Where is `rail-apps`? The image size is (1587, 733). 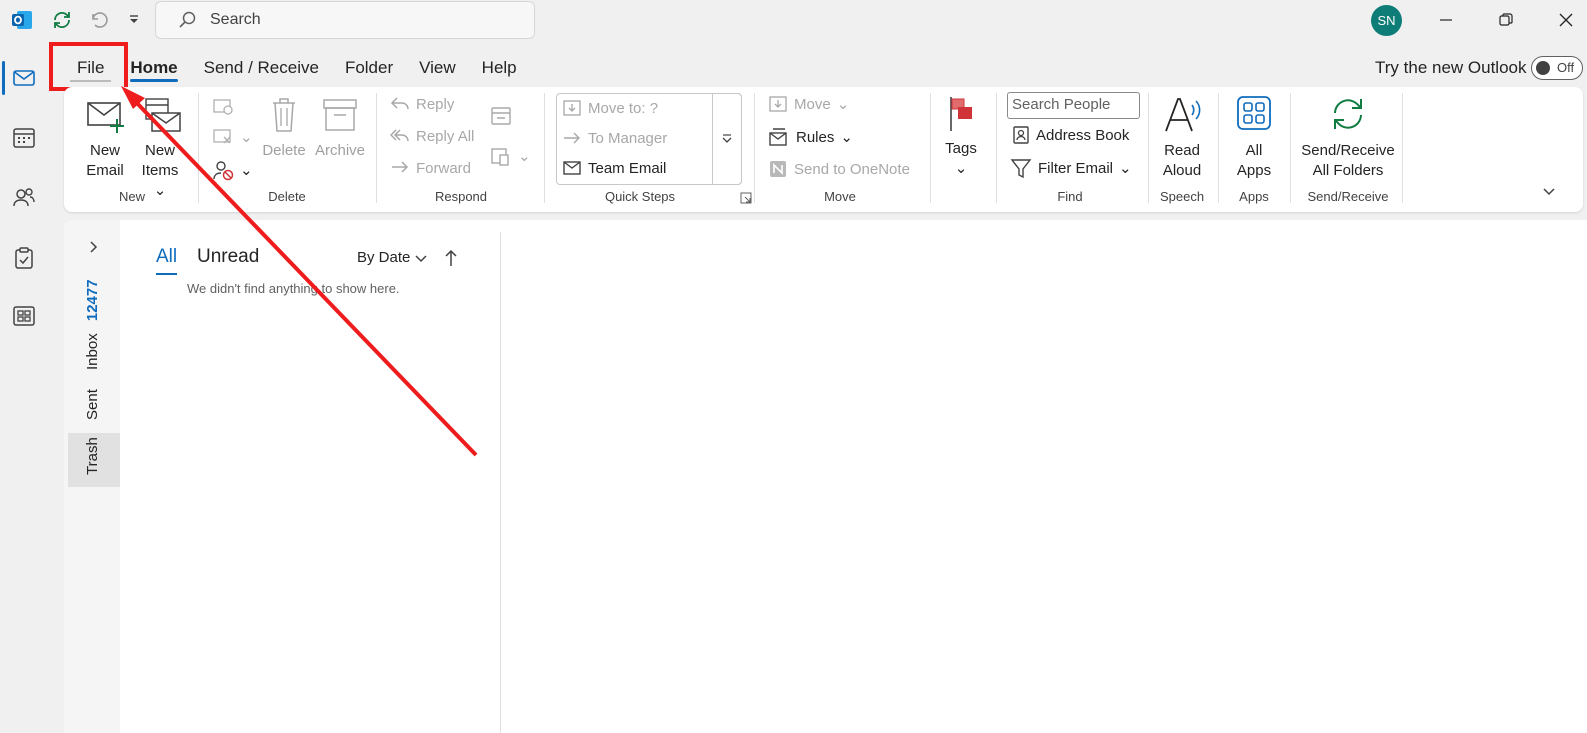 rail-apps is located at coordinates (24, 316).